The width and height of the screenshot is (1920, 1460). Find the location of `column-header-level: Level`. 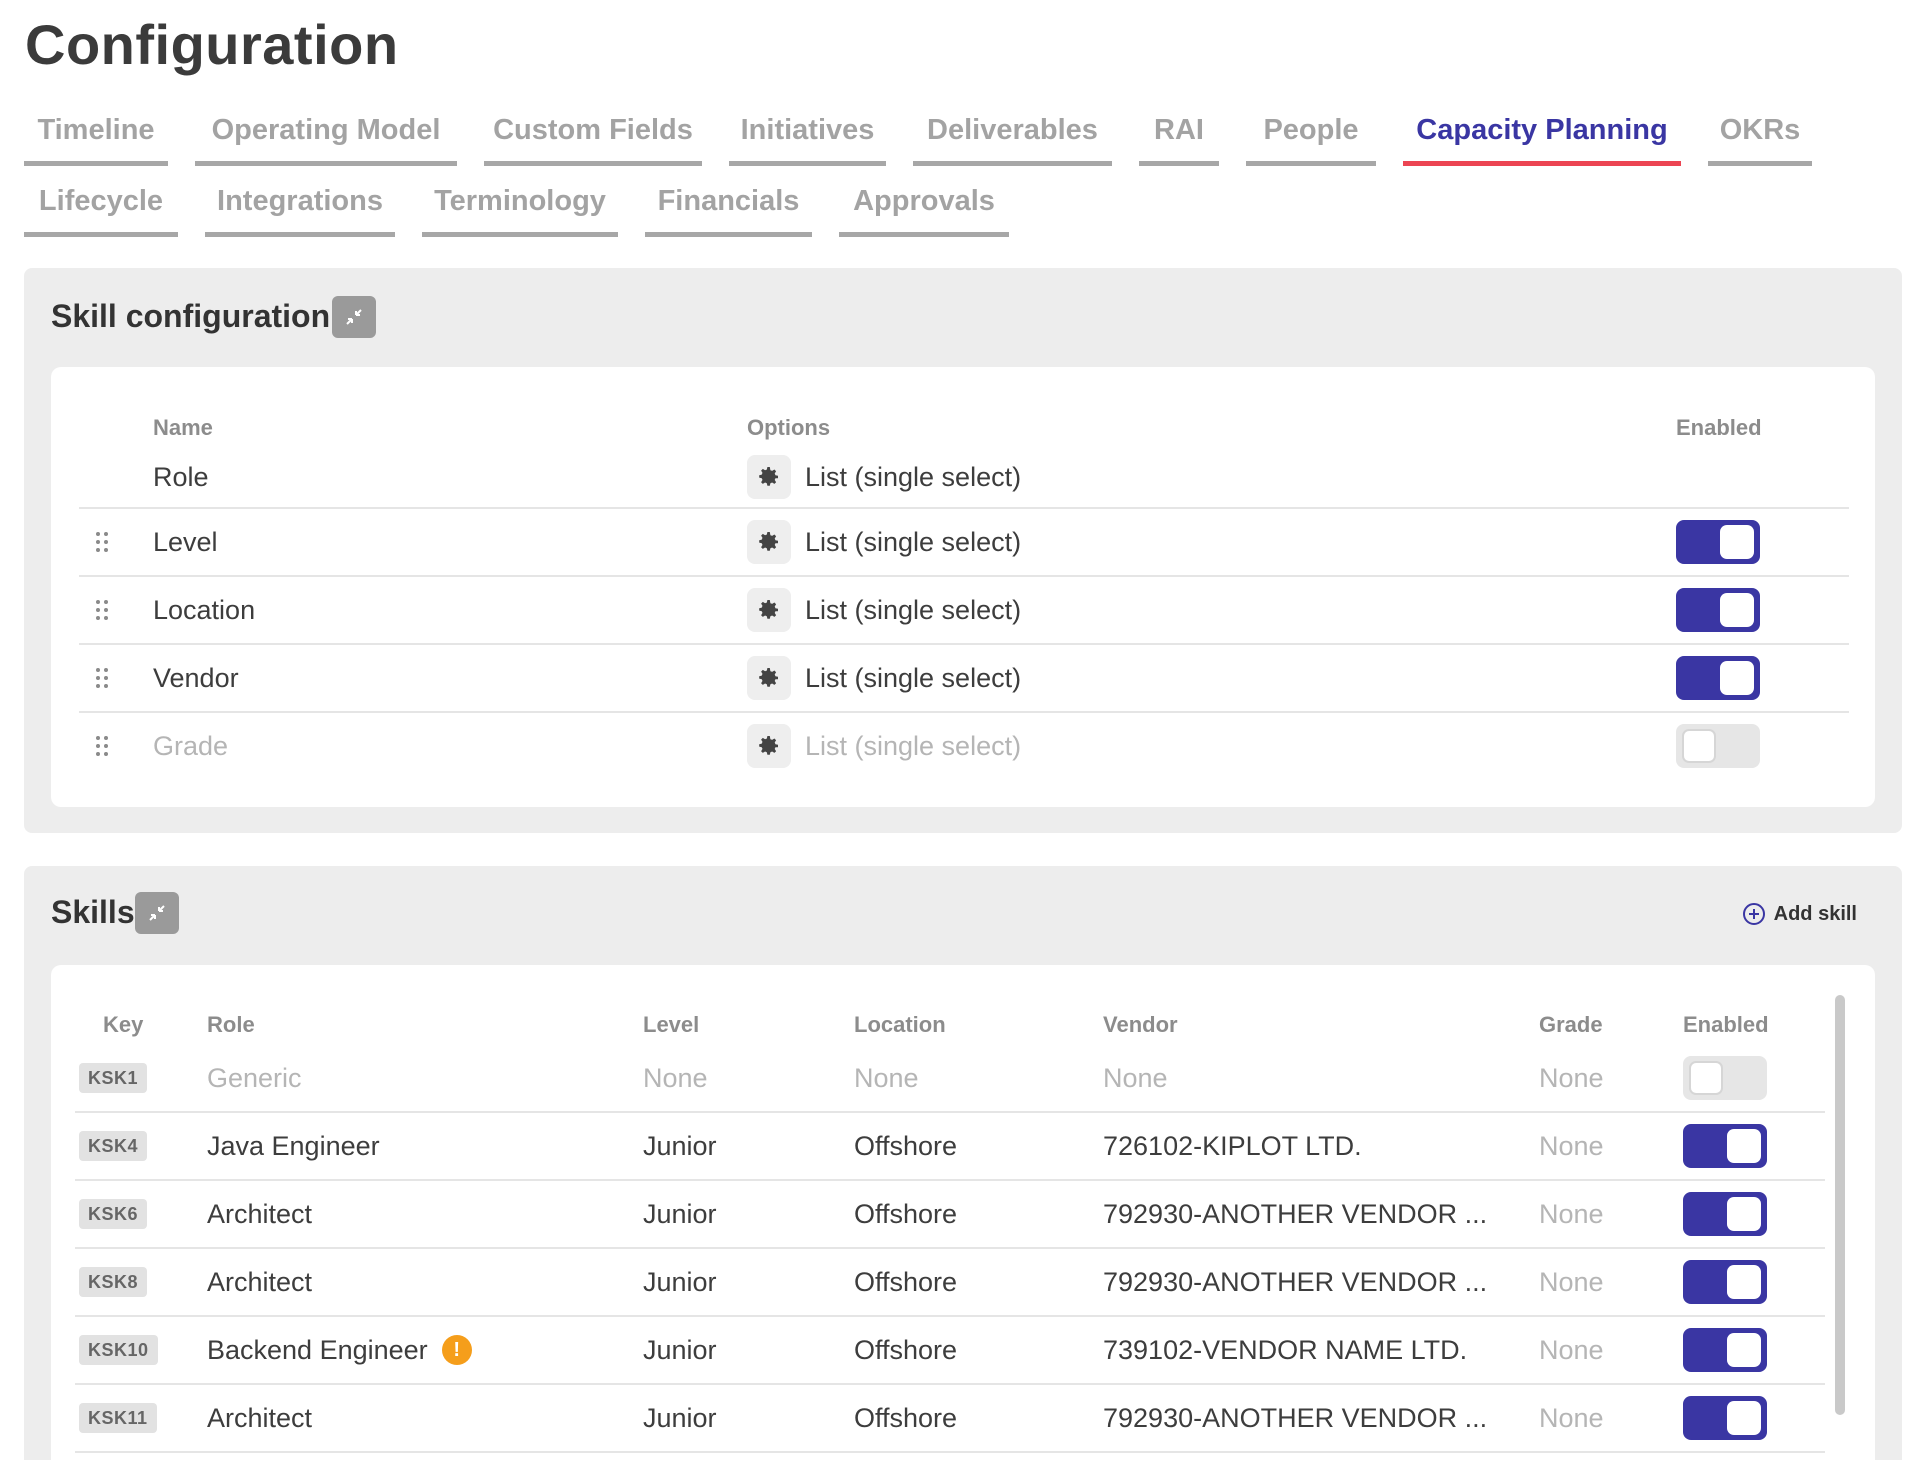

column-header-level: Level is located at coordinates (671, 1024).